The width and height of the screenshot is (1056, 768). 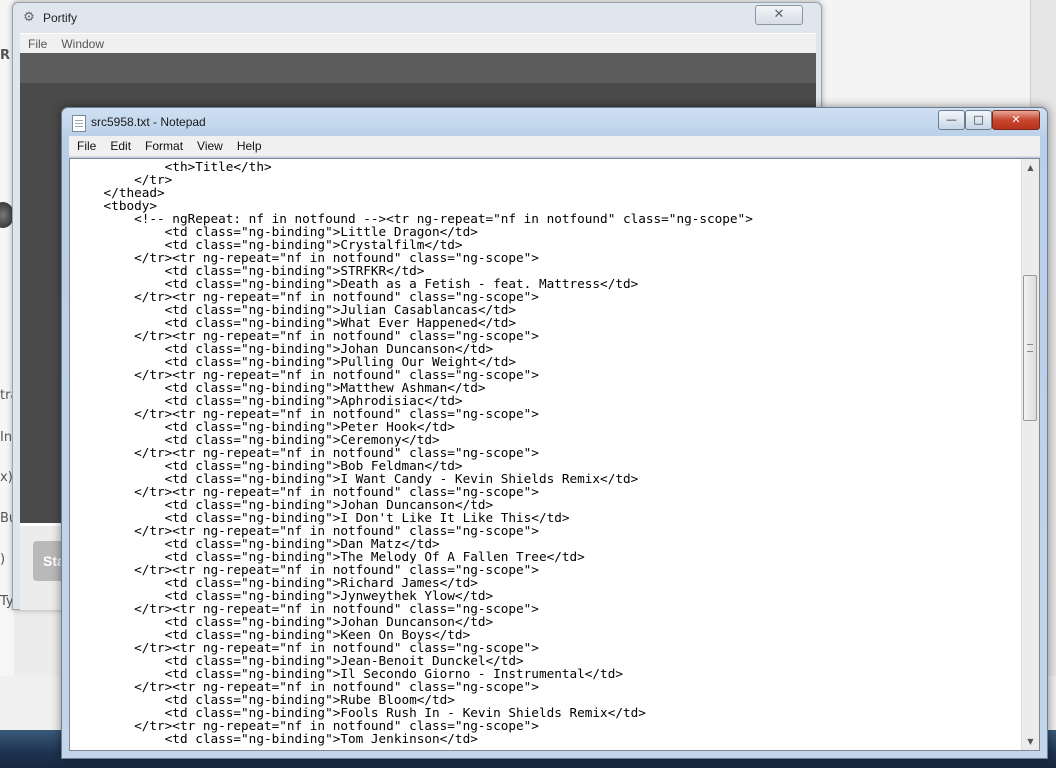 I want to click on menu-view: View, so click(x=210, y=146).